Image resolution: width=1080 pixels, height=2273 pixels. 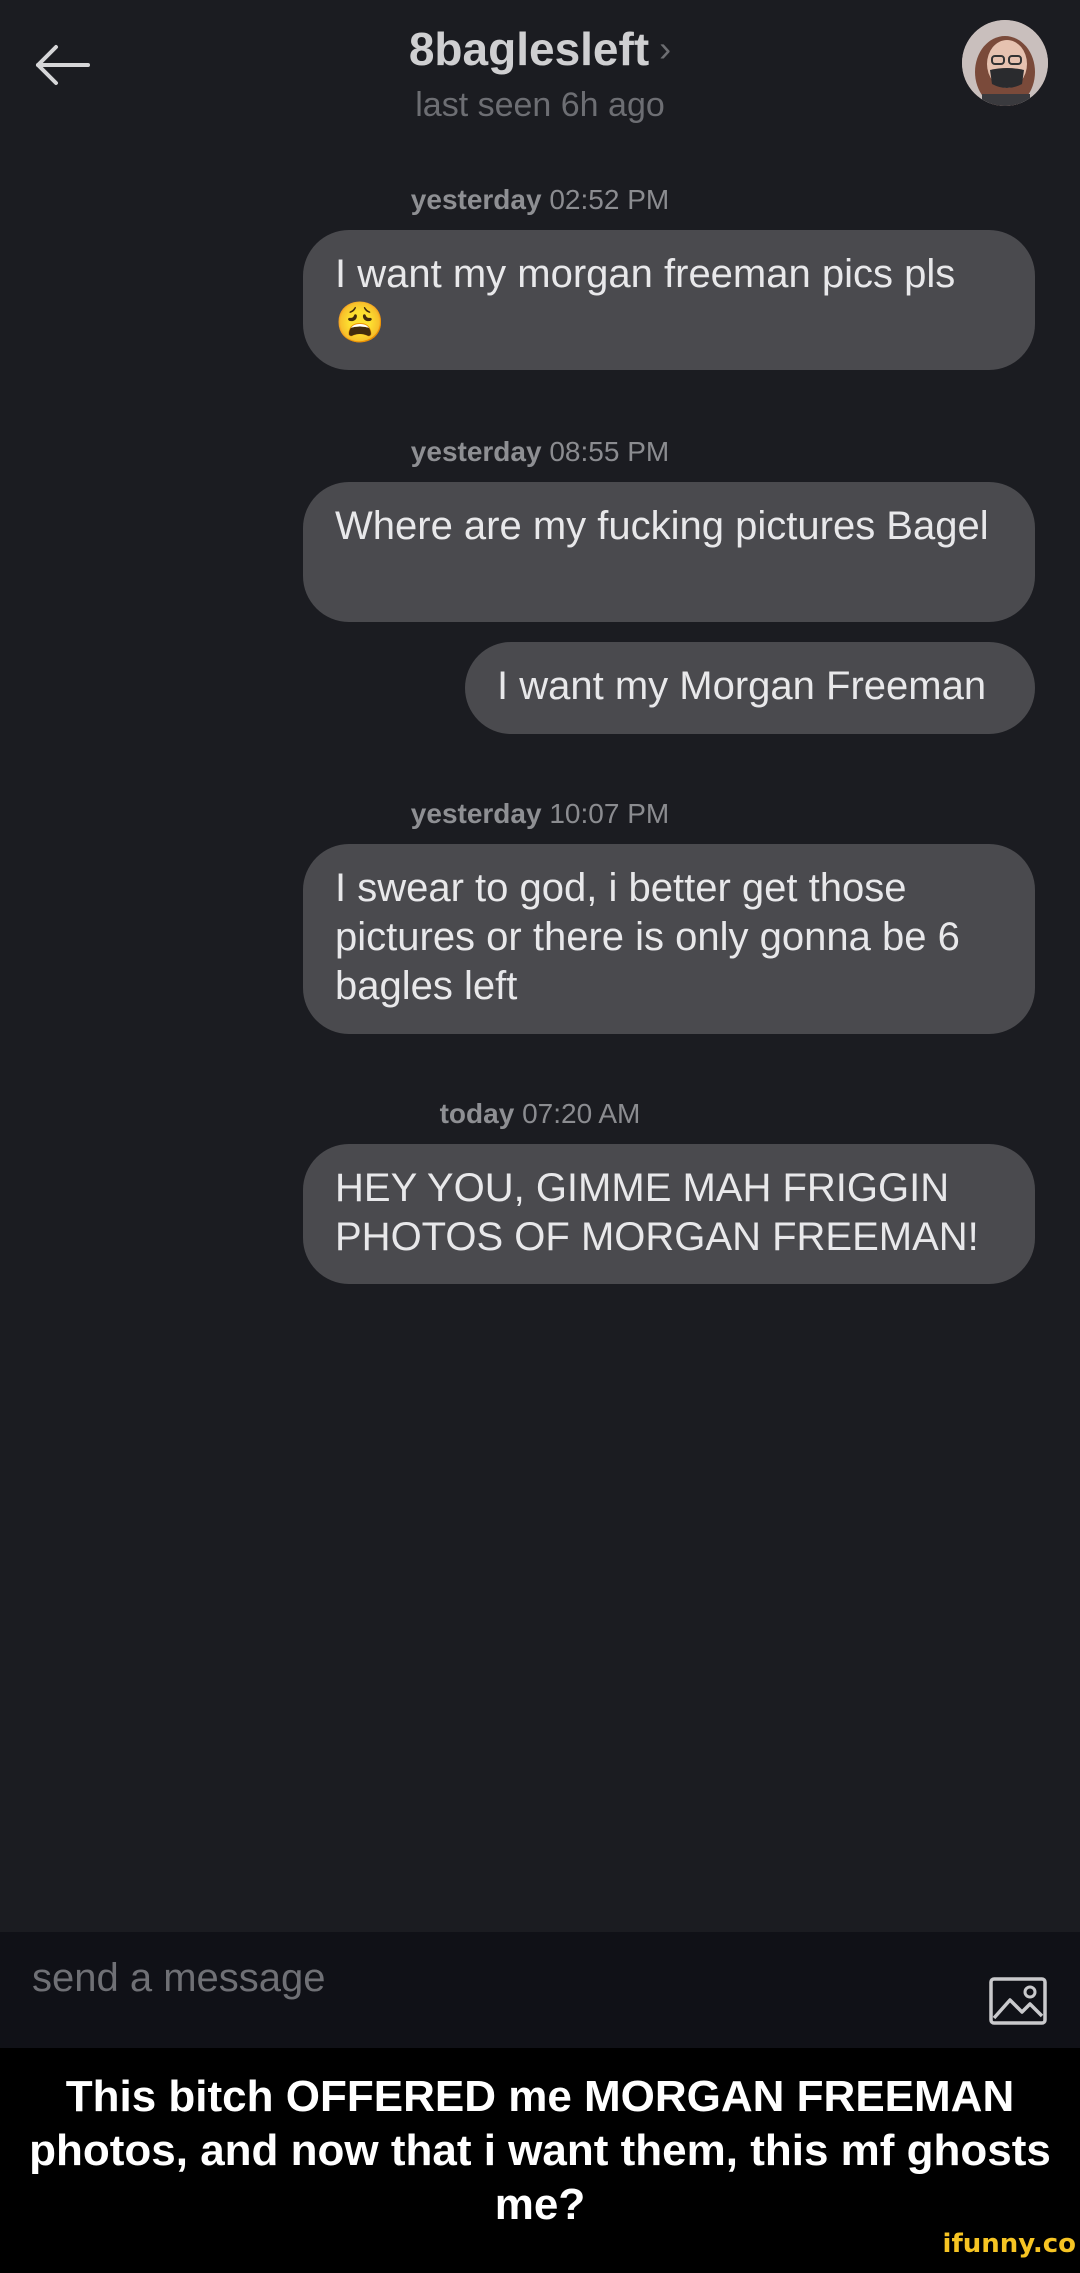 What do you see at coordinates (609, 813) in the screenshot?
I see `timestamp-time: 10:07 PM` at bounding box center [609, 813].